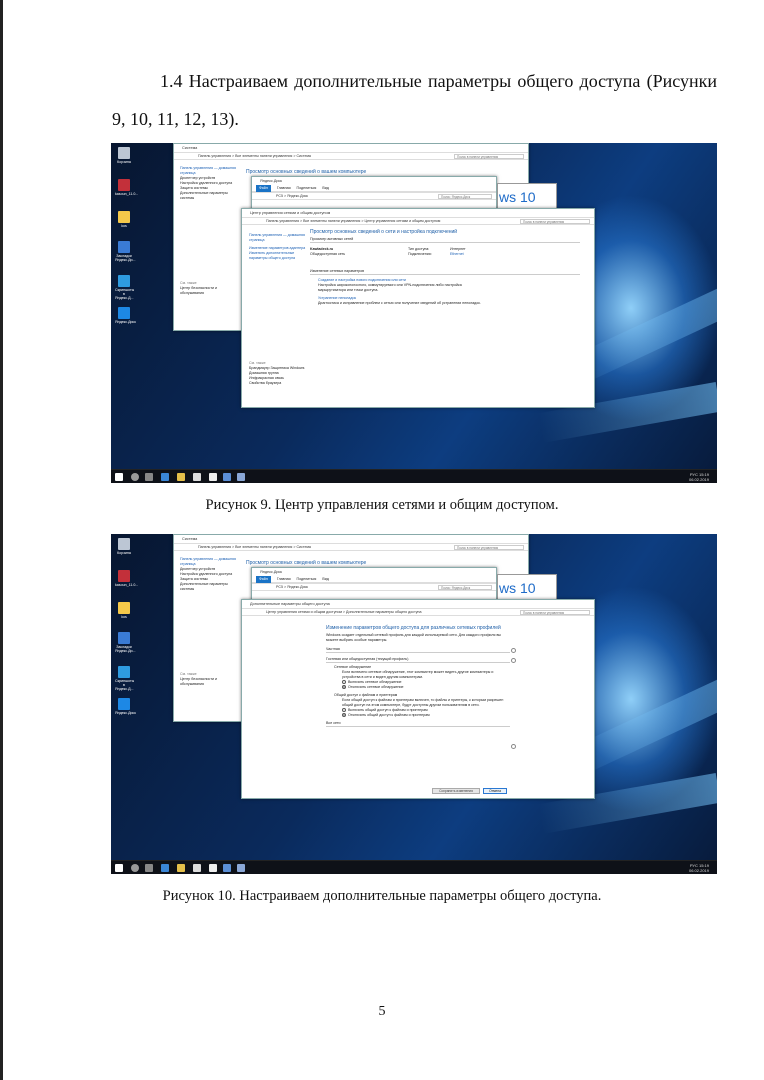  What do you see at coordinates (489, 156) in the screenshot?
I see `search-input: Поиск в панели управления` at bounding box center [489, 156].